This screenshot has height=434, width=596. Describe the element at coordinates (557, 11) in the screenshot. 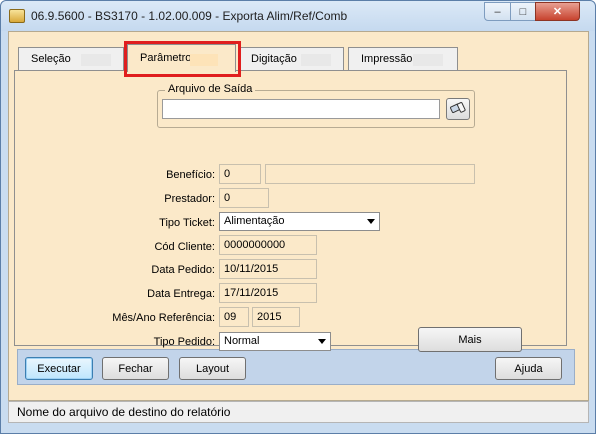

I see `close-button: ✕` at that location.